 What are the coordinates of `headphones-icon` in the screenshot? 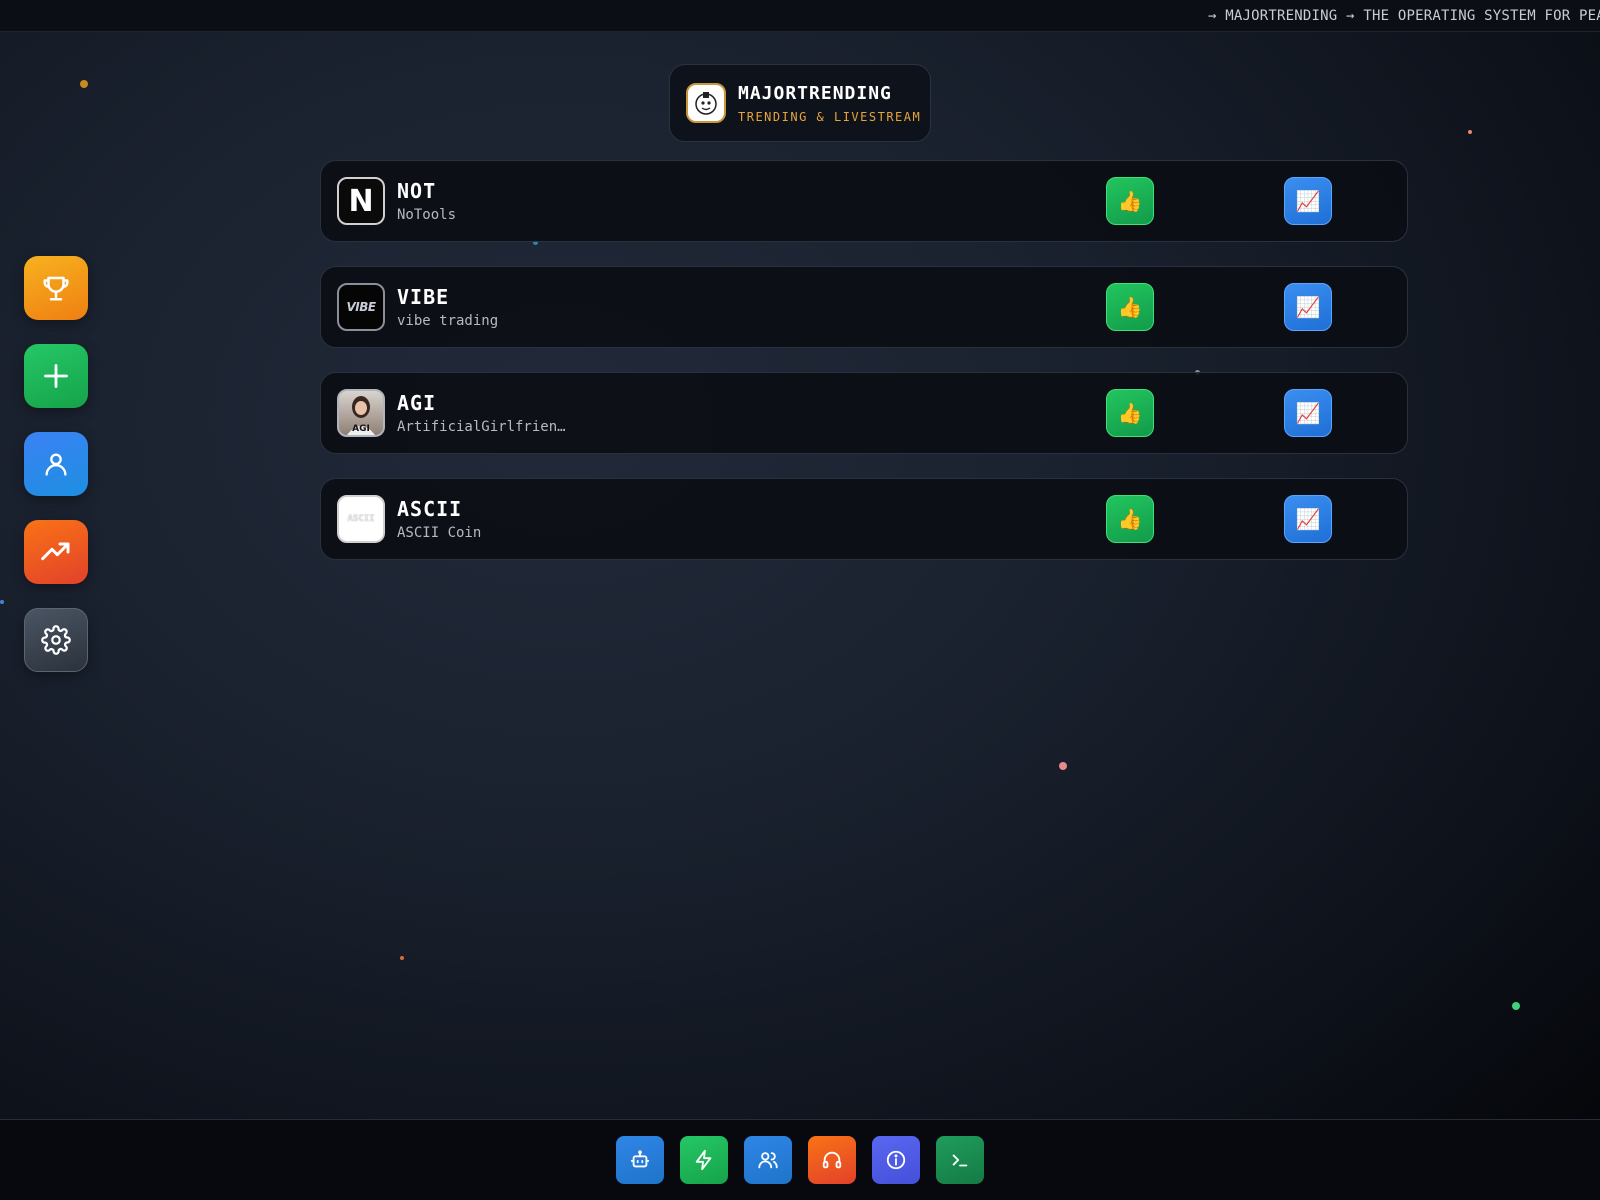 It's located at (832, 1160).